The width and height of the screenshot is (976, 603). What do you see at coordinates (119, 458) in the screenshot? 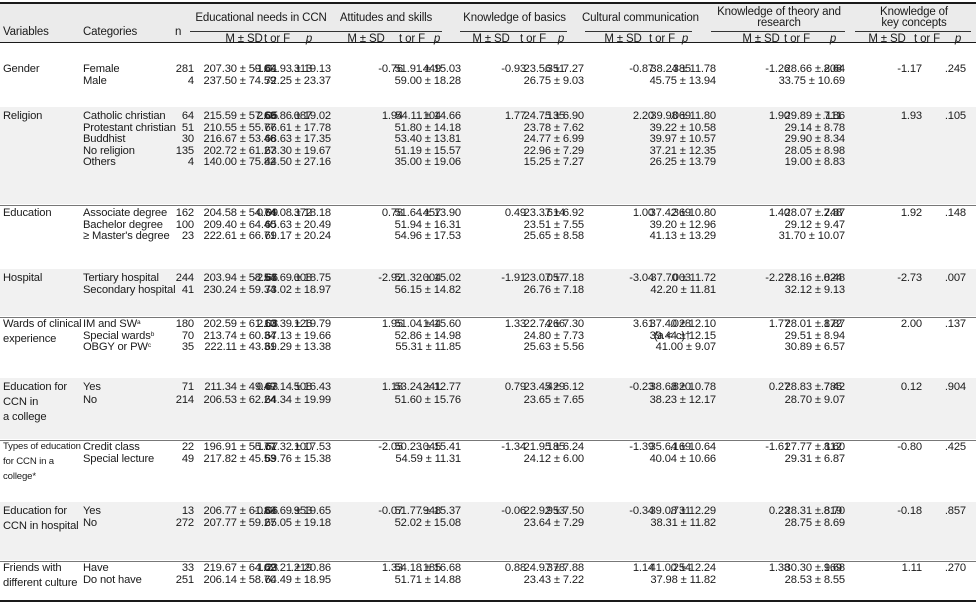
I see `category-6-1: Special lecture` at bounding box center [119, 458].